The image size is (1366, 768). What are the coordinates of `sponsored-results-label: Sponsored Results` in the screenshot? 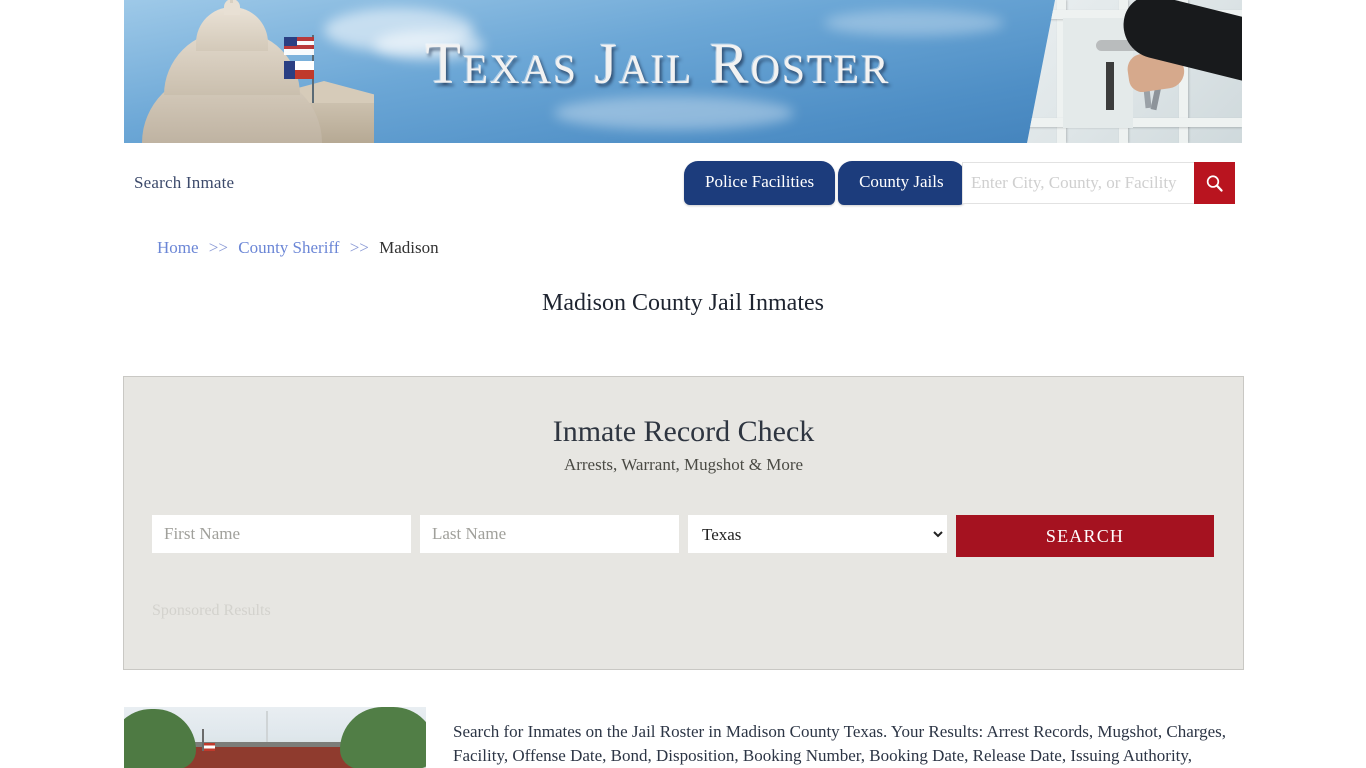 It's located at (211, 610).